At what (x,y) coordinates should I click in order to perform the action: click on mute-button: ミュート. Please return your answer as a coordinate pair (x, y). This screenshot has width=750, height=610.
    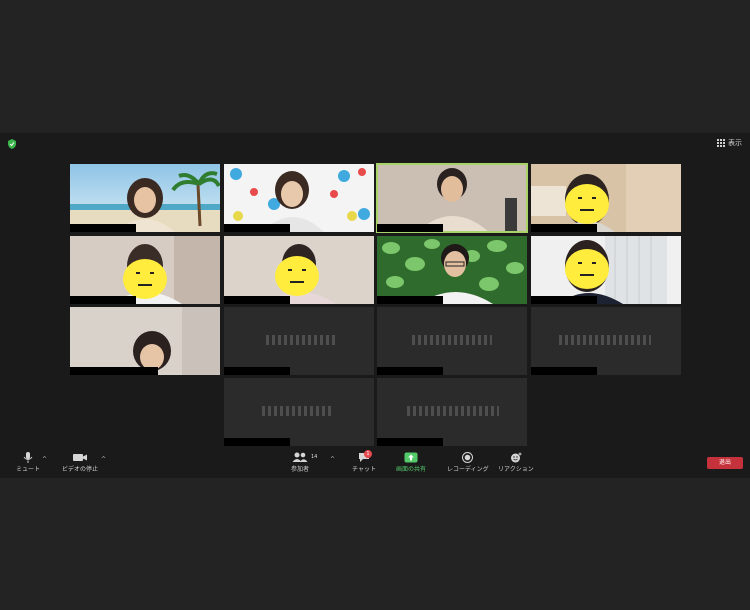
    Looking at the image, I should click on (28, 462).